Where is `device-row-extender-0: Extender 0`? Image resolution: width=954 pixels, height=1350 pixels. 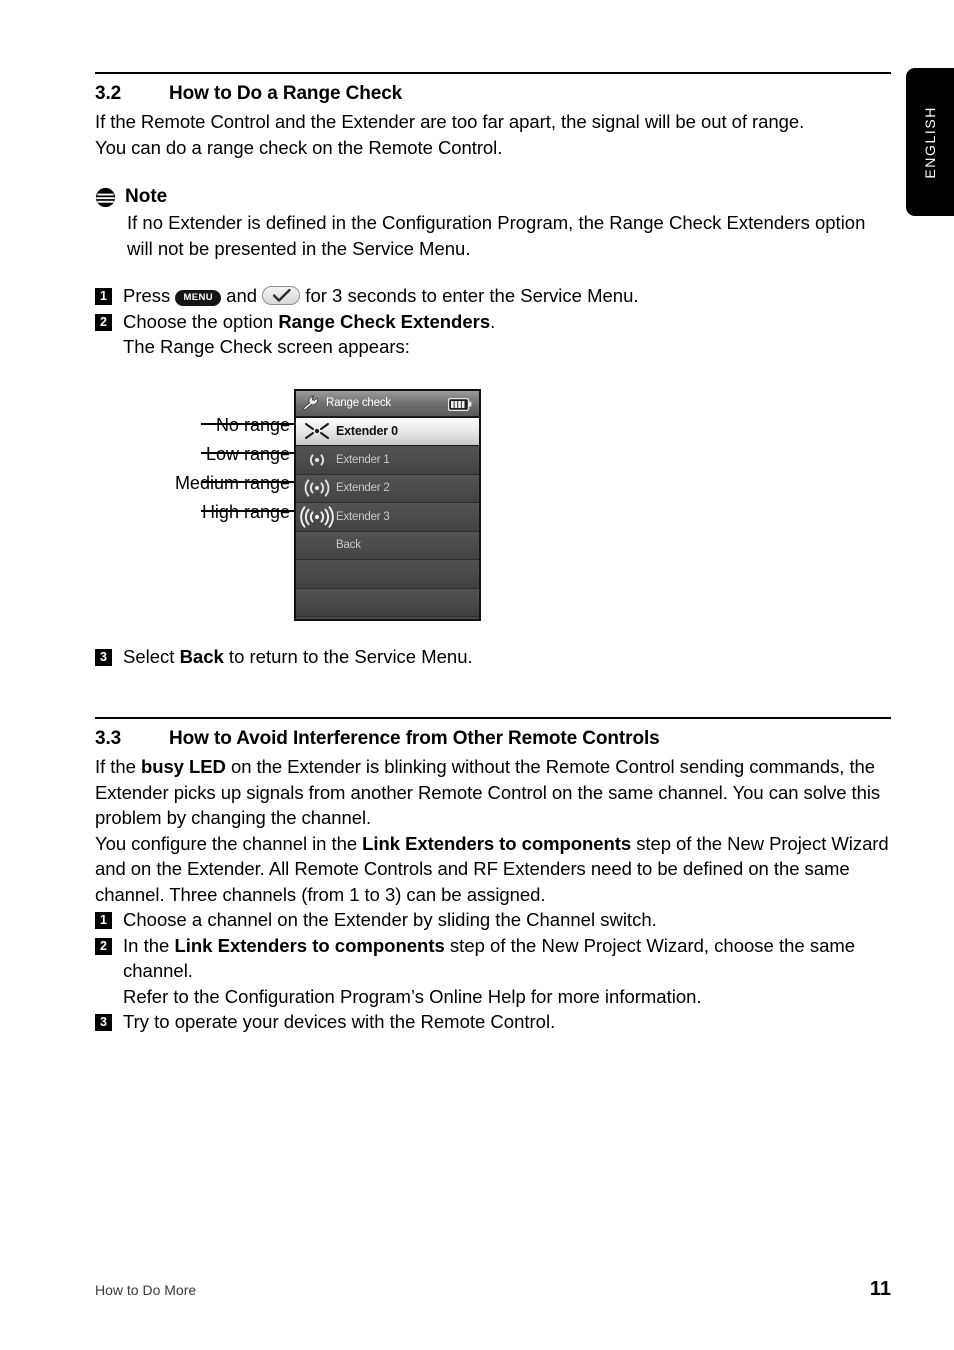 device-row-extender-0: Extender 0 is located at coordinates (387, 431).